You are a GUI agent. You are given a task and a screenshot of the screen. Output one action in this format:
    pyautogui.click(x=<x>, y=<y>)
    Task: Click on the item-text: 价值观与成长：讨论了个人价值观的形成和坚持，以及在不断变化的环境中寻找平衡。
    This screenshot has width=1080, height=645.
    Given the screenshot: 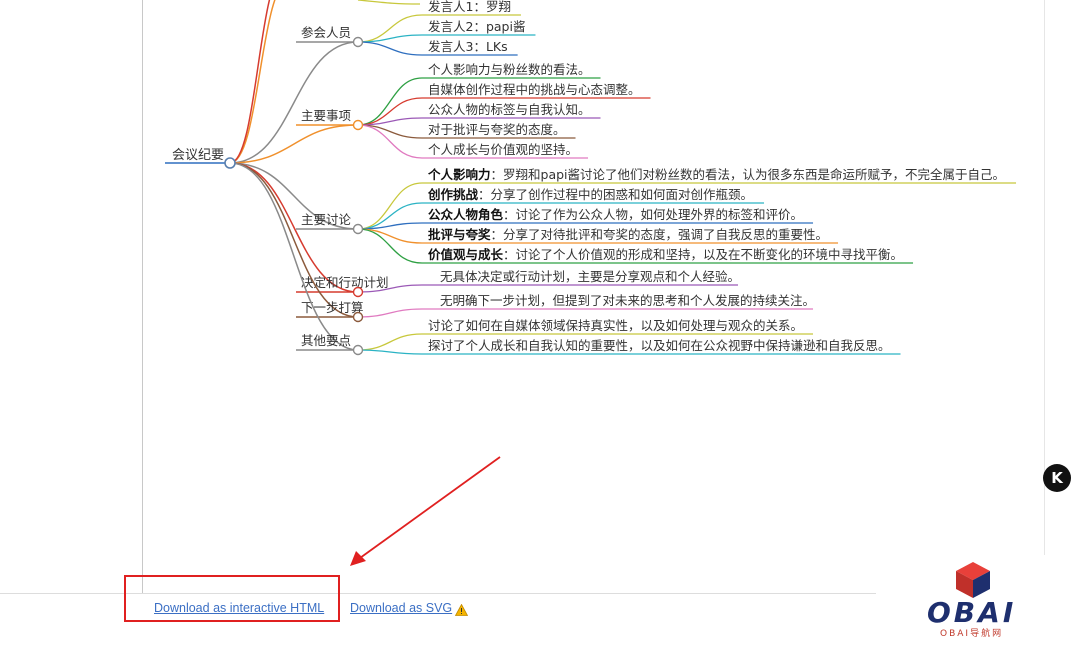 What is the action you would take?
    pyautogui.click(x=665, y=254)
    